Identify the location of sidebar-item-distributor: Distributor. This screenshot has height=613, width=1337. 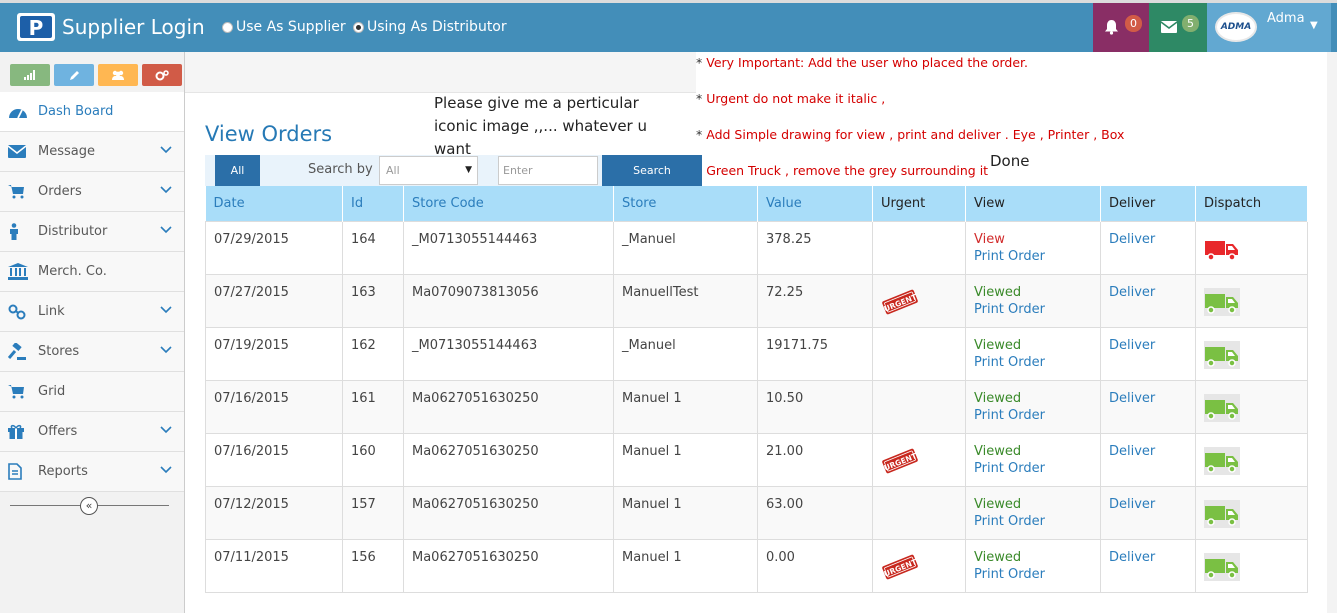
(92, 232).